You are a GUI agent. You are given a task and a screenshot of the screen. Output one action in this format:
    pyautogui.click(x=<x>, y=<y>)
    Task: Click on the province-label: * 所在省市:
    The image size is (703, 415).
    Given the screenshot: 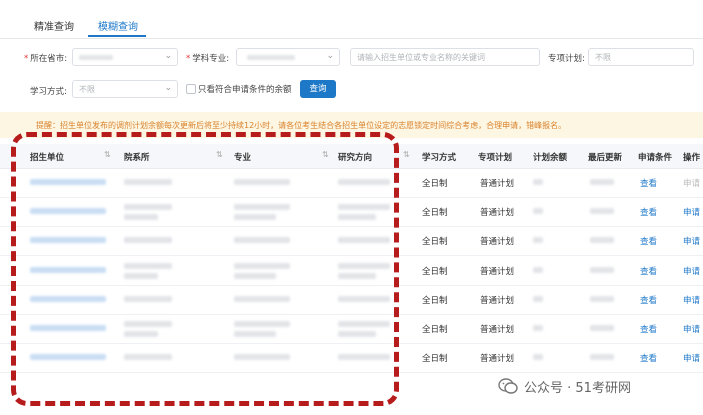 What is the action you would take?
    pyautogui.click(x=46, y=59)
    